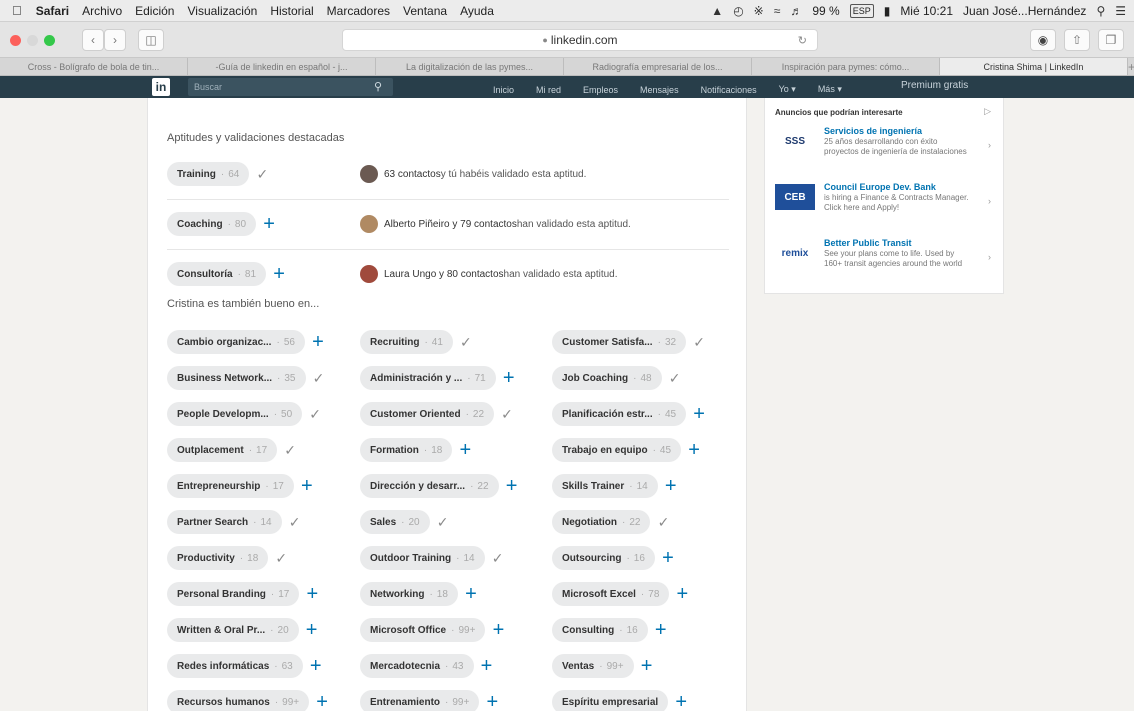 Image resolution: width=1134 pixels, height=711 pixels. What do you see at coordinates (427, 414) in the screenshot?
I see `also-skill-pill: Customer Oriented 22` at bounding box center [427, 414].